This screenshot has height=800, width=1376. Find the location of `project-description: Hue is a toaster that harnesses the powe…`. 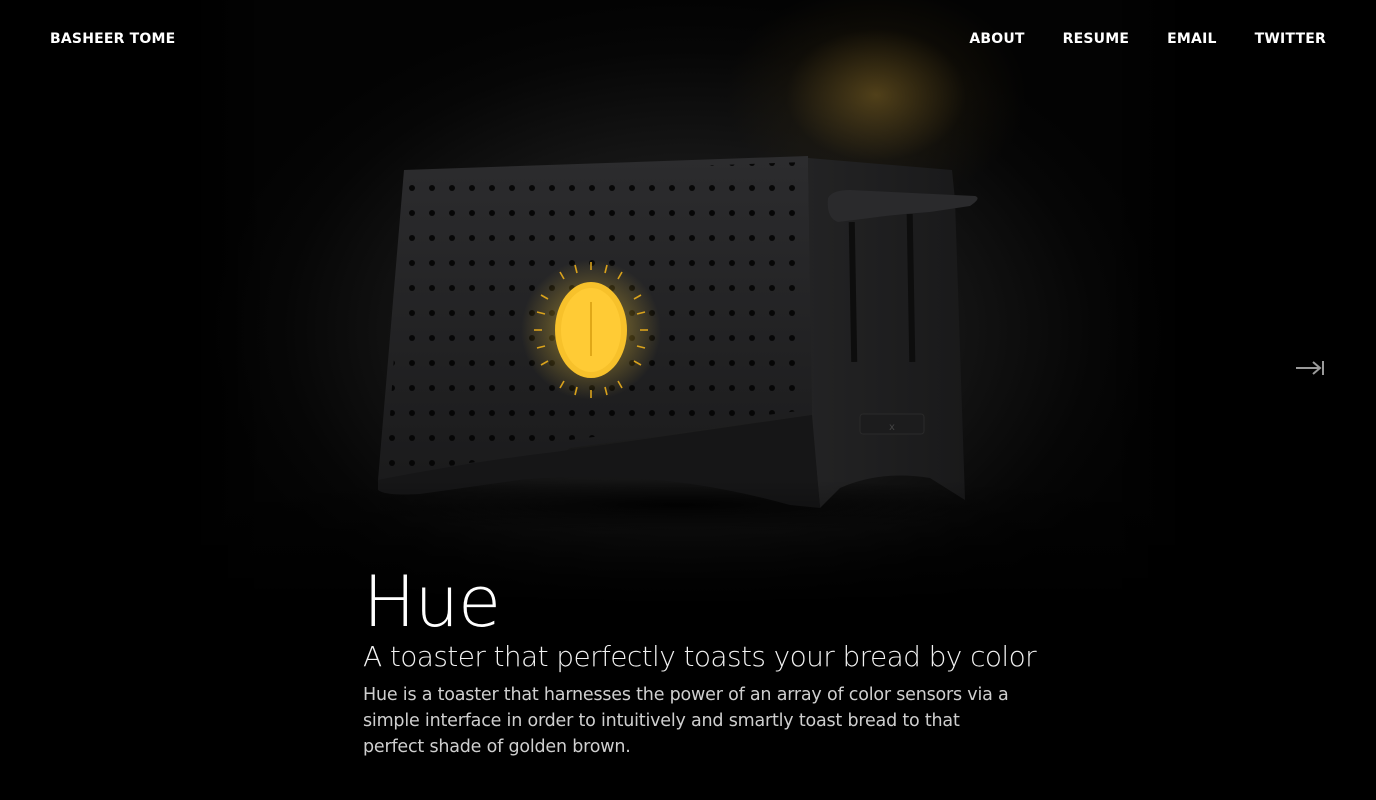

project-description: Hue is a toaster that harnesses the powe… is located at coordinates (686, 721).